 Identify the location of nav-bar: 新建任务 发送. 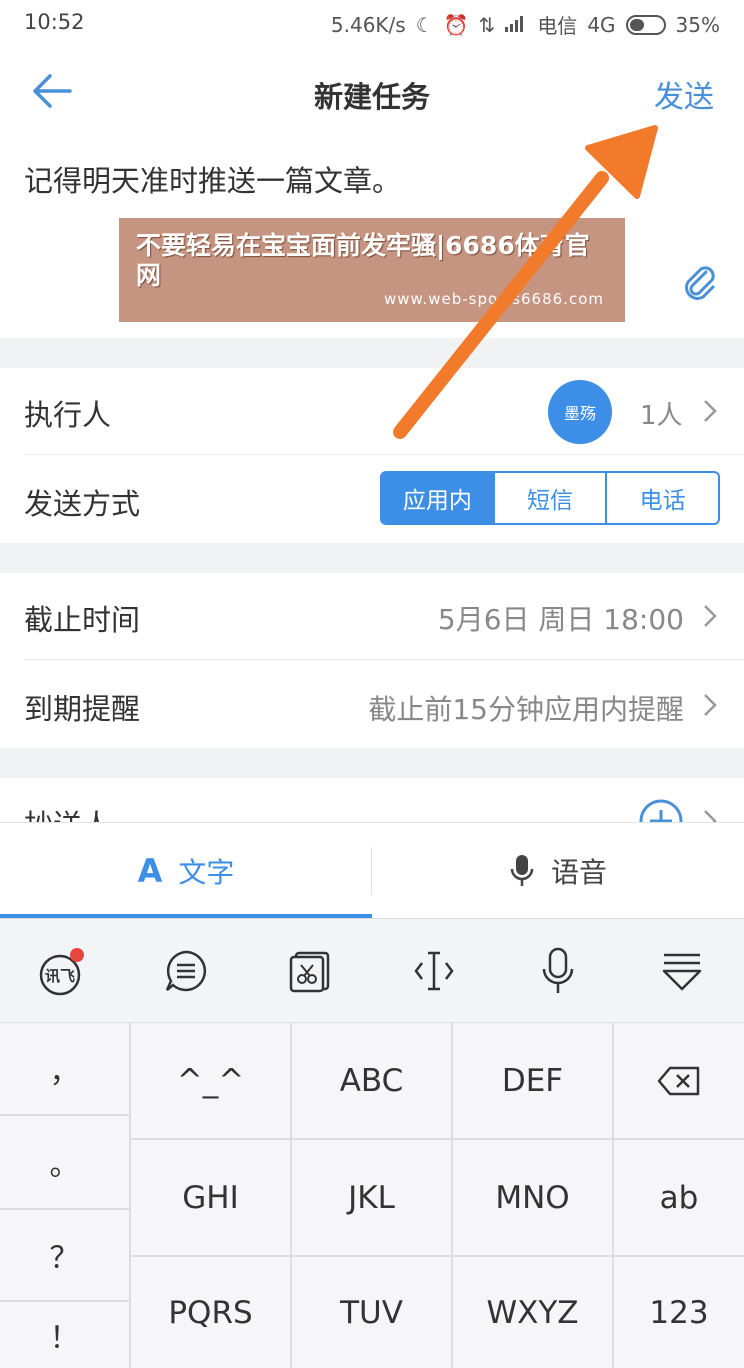
(372, 92).